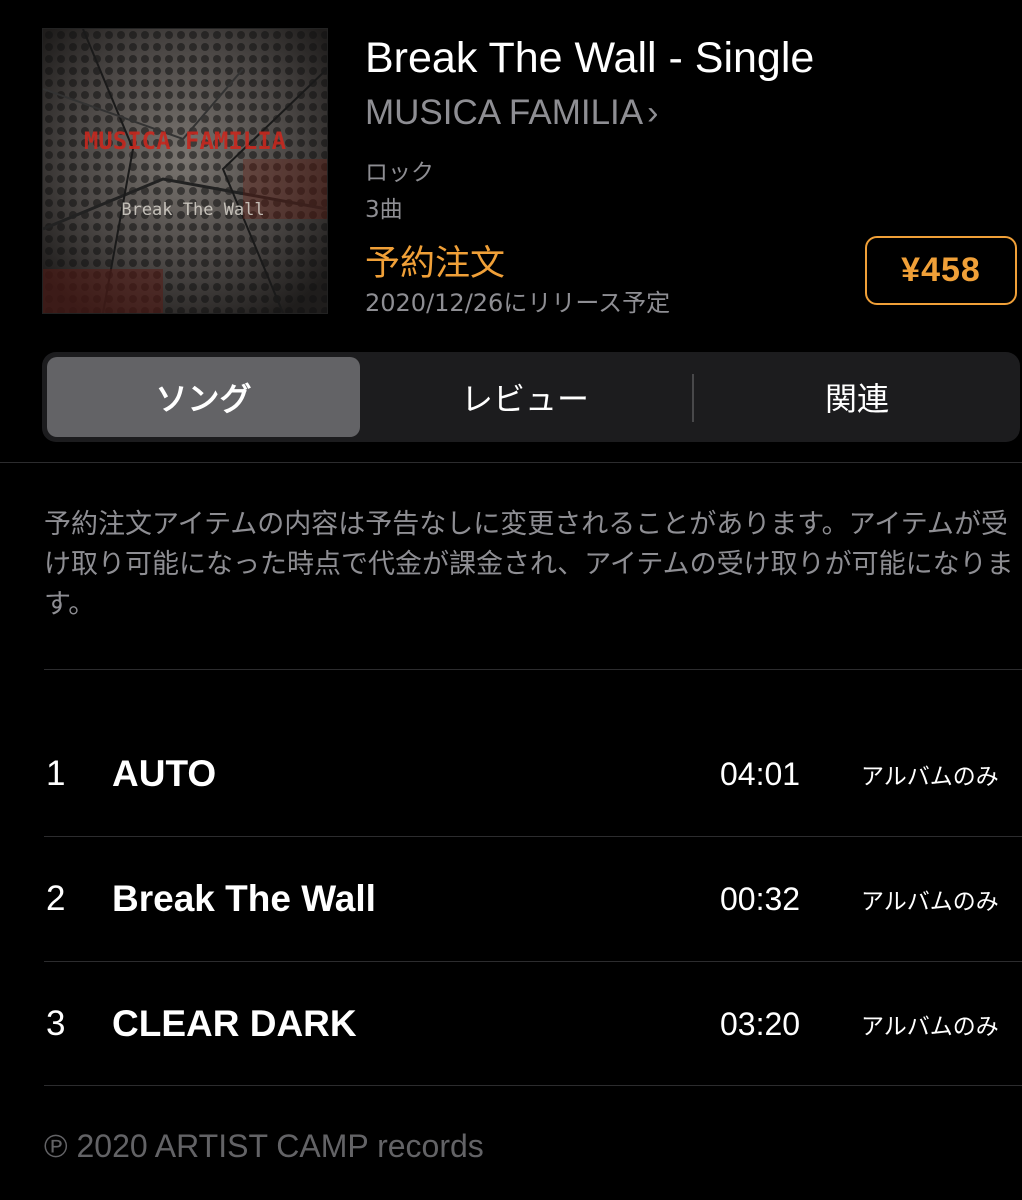  I want to click on album-artwork-image: MUSICA FAMILIA Break The Wall, so click(185, 171).